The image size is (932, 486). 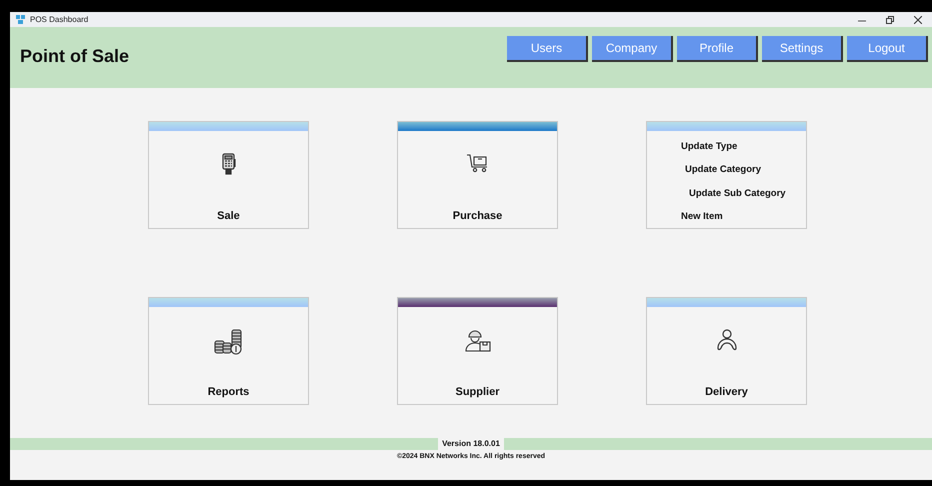 I want to click on tile-label: Reports, so click(x=229, y=392).